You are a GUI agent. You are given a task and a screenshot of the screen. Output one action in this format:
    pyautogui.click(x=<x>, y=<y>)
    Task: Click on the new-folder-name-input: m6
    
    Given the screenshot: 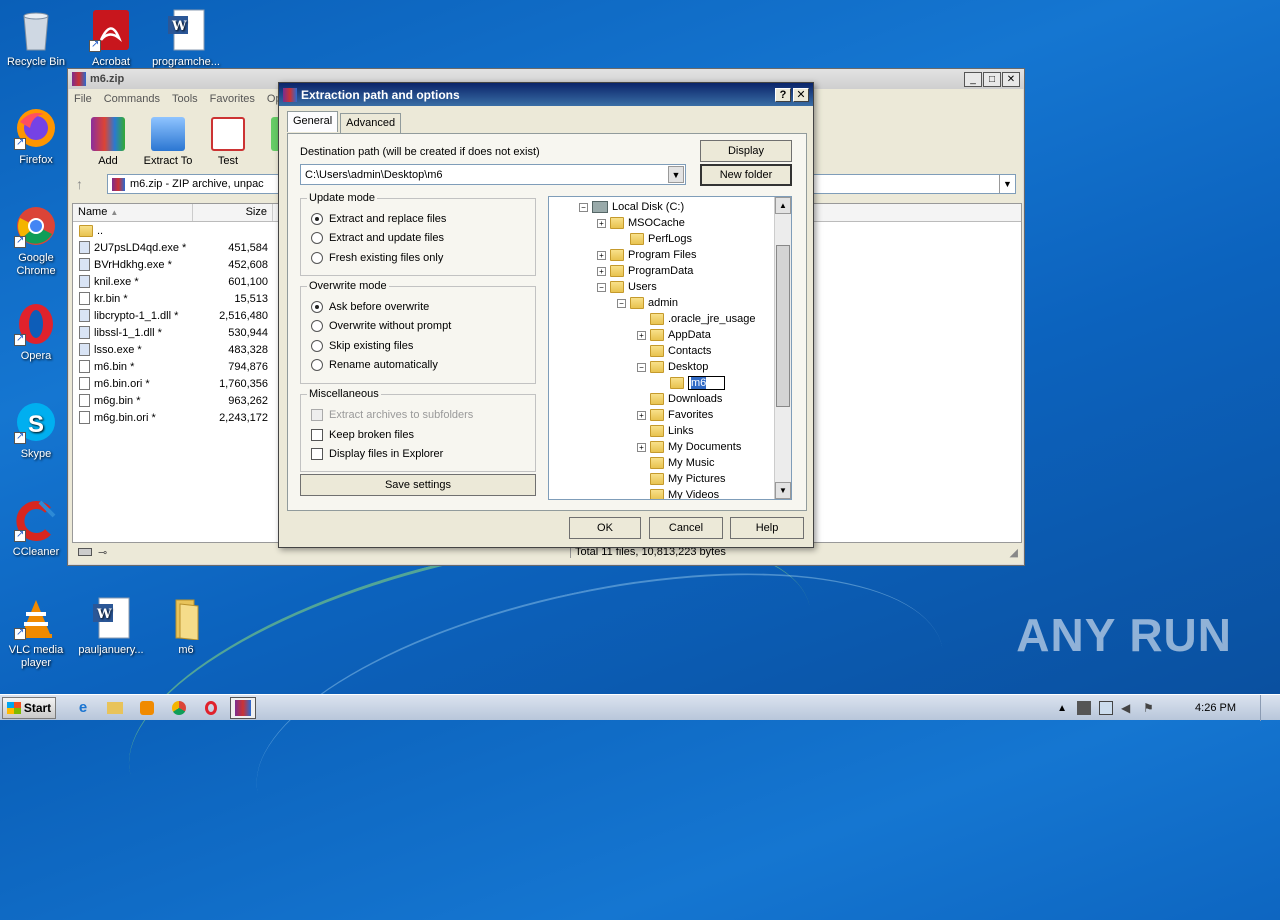 What is the action you would take?
    pyautogui.click(x=706, y=383)
    